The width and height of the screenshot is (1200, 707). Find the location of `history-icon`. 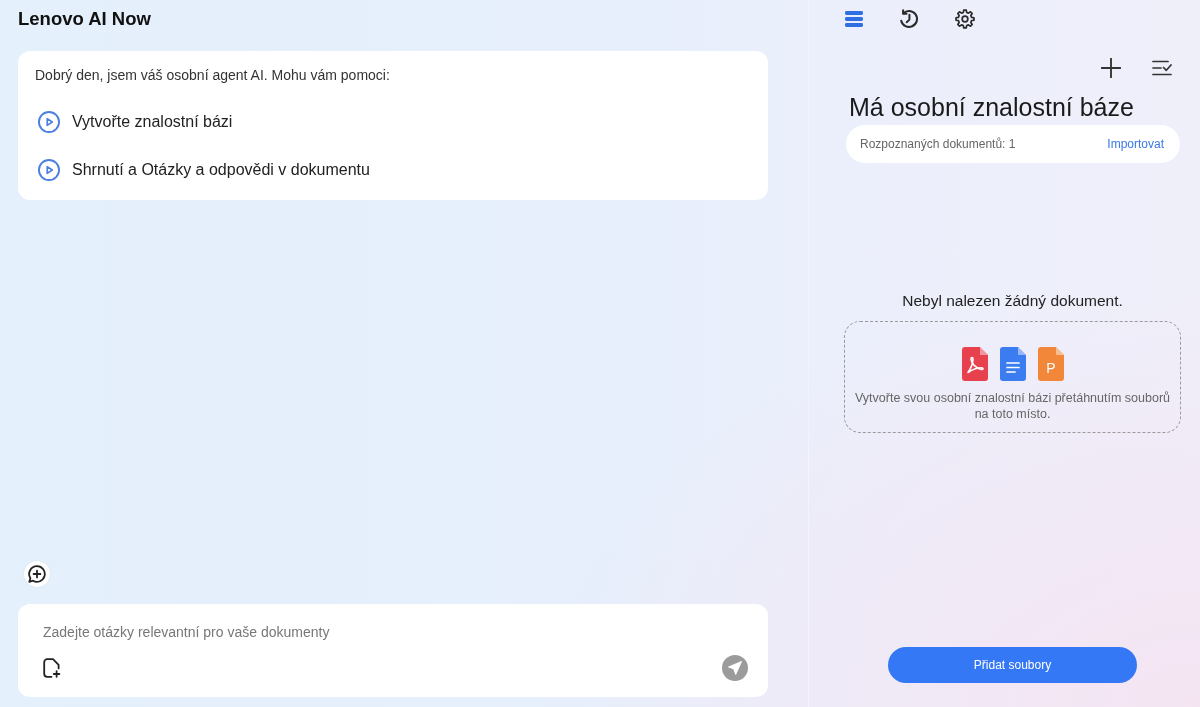

history-icon is located at coordinates (909, 19).